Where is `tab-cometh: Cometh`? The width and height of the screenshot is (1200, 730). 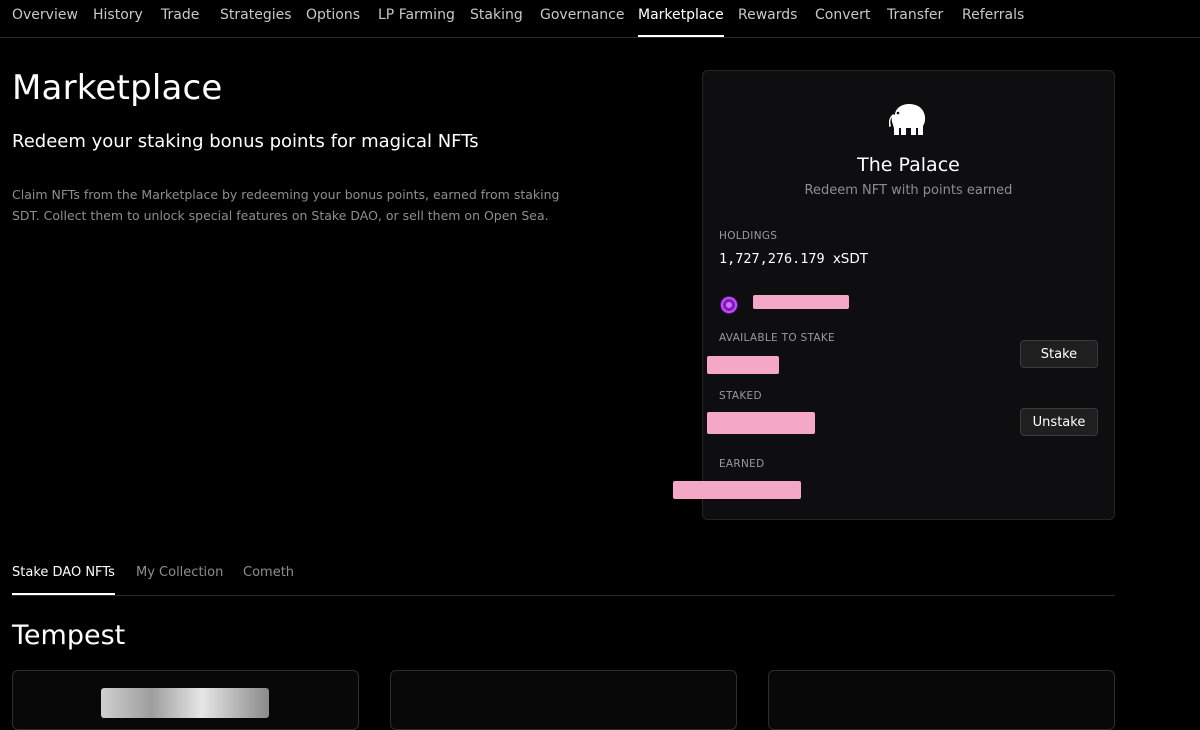 tab-cometh: Cometh is located at coordinates (268, 580).